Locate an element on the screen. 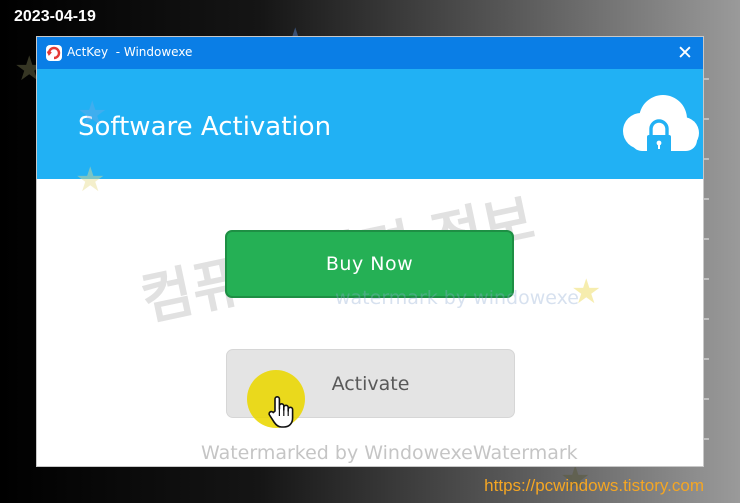 The height and width of the screenshot is (503, 740). buy-now-button: Buy Now is located at coordinates (369, 264).